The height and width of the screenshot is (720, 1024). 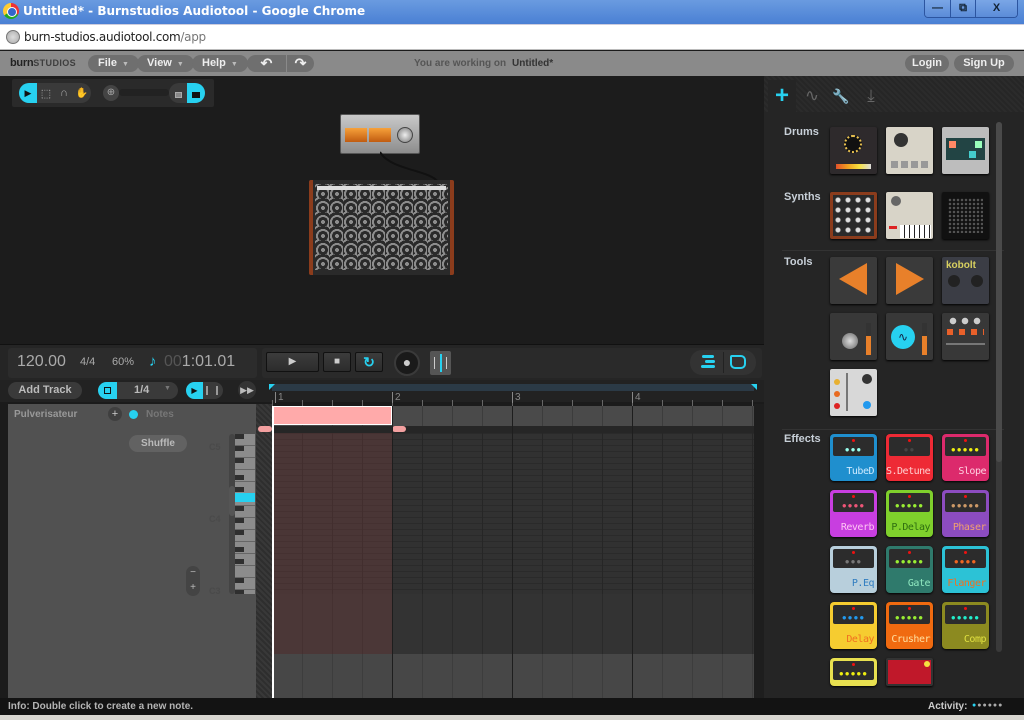 I want to click on master-volume-knob, so click(x=405, y=135).